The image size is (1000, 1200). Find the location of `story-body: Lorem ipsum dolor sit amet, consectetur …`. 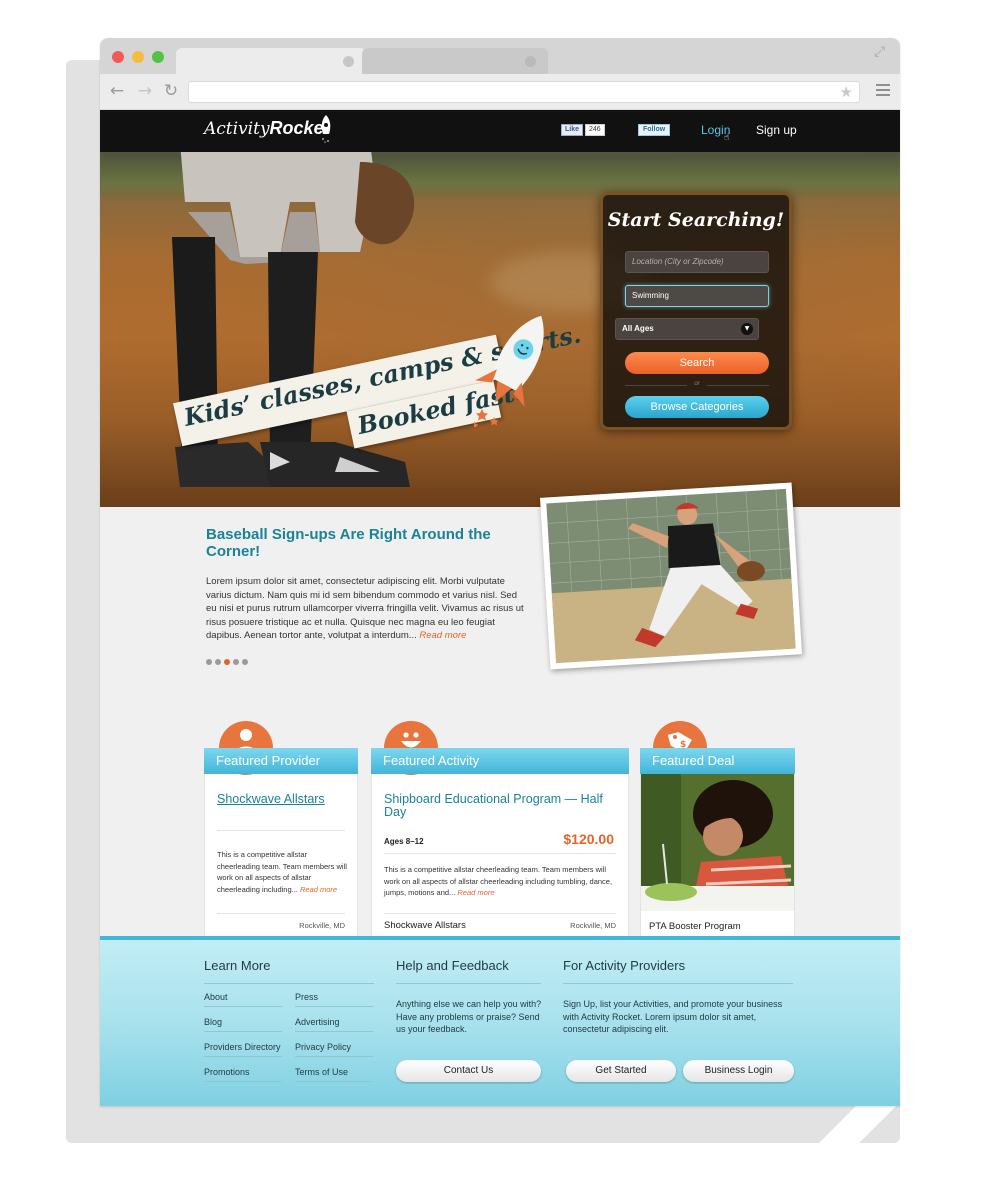

story-body: Lorem ipsum dolor sit amet, consectetur … is located at coordinates (366, 609).